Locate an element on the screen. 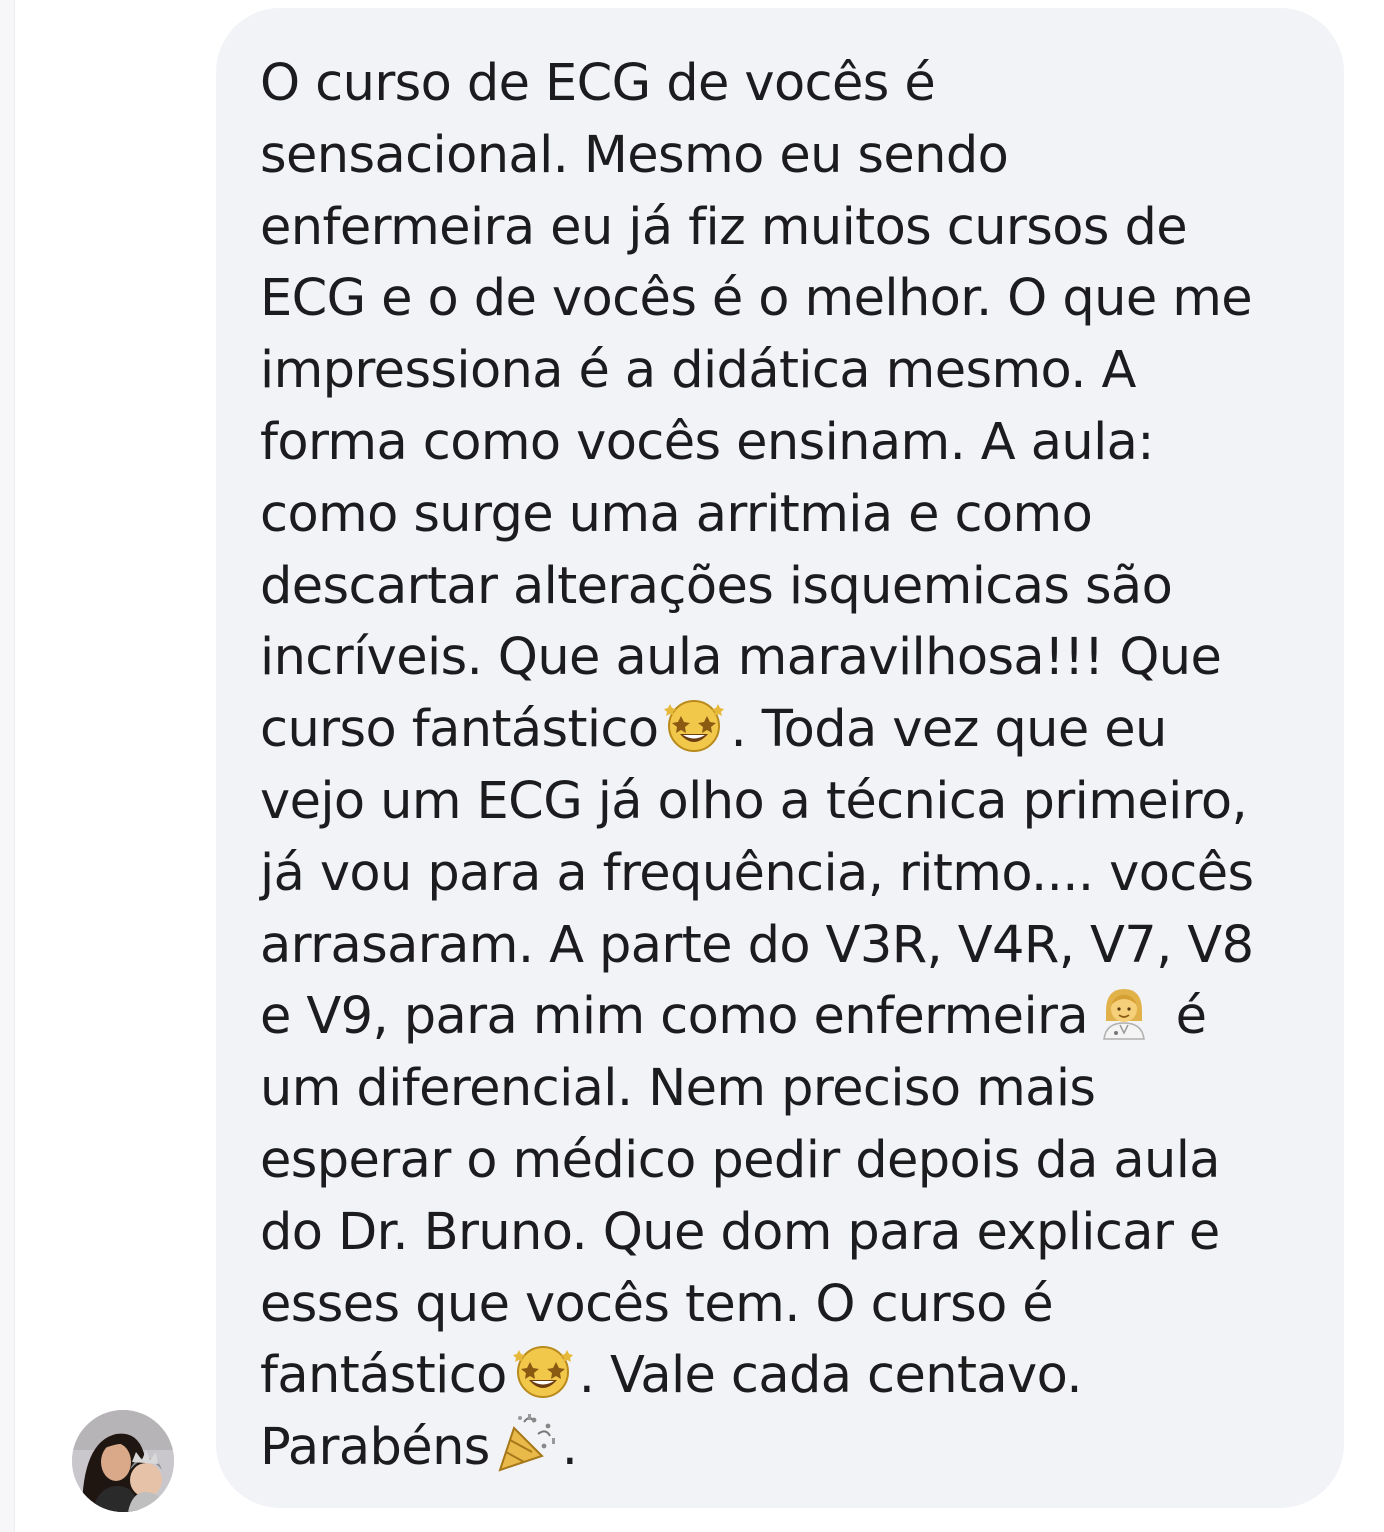 This screenshot has height=1532, width=1384. message-line-13: arrasaram. A parte do V3R, V4R, V7, V8 is located at coordinates (757, 945).